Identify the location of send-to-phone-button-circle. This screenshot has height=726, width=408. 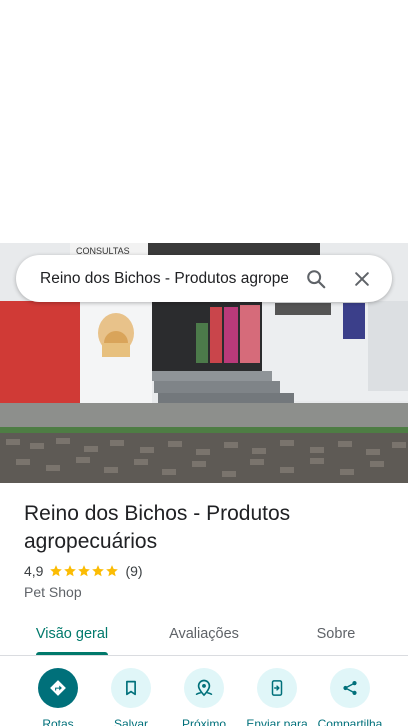
(277, 688).